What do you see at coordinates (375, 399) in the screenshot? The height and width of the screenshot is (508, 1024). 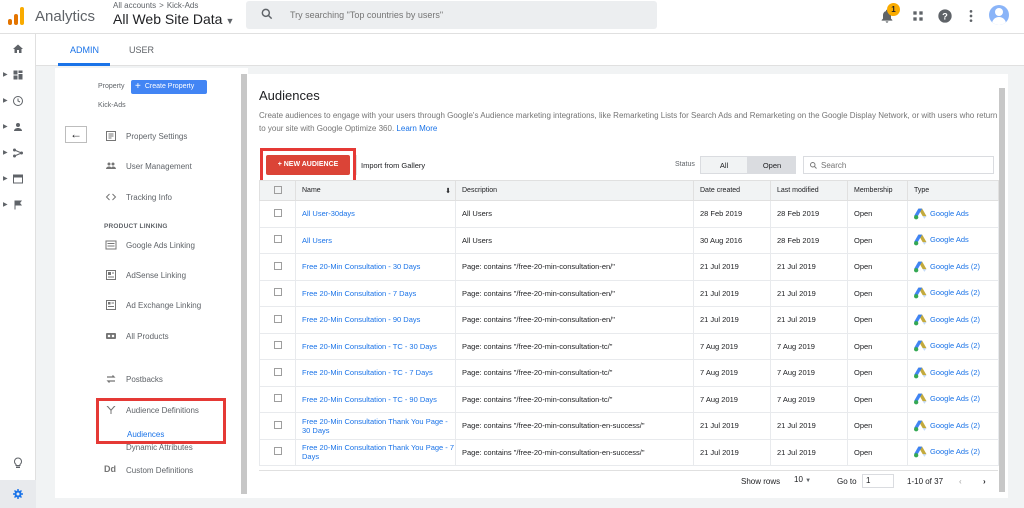 I see `audience-name-link: Free 20-Min Consultation - TC - 90 Days` at bounding box center [375, 399].